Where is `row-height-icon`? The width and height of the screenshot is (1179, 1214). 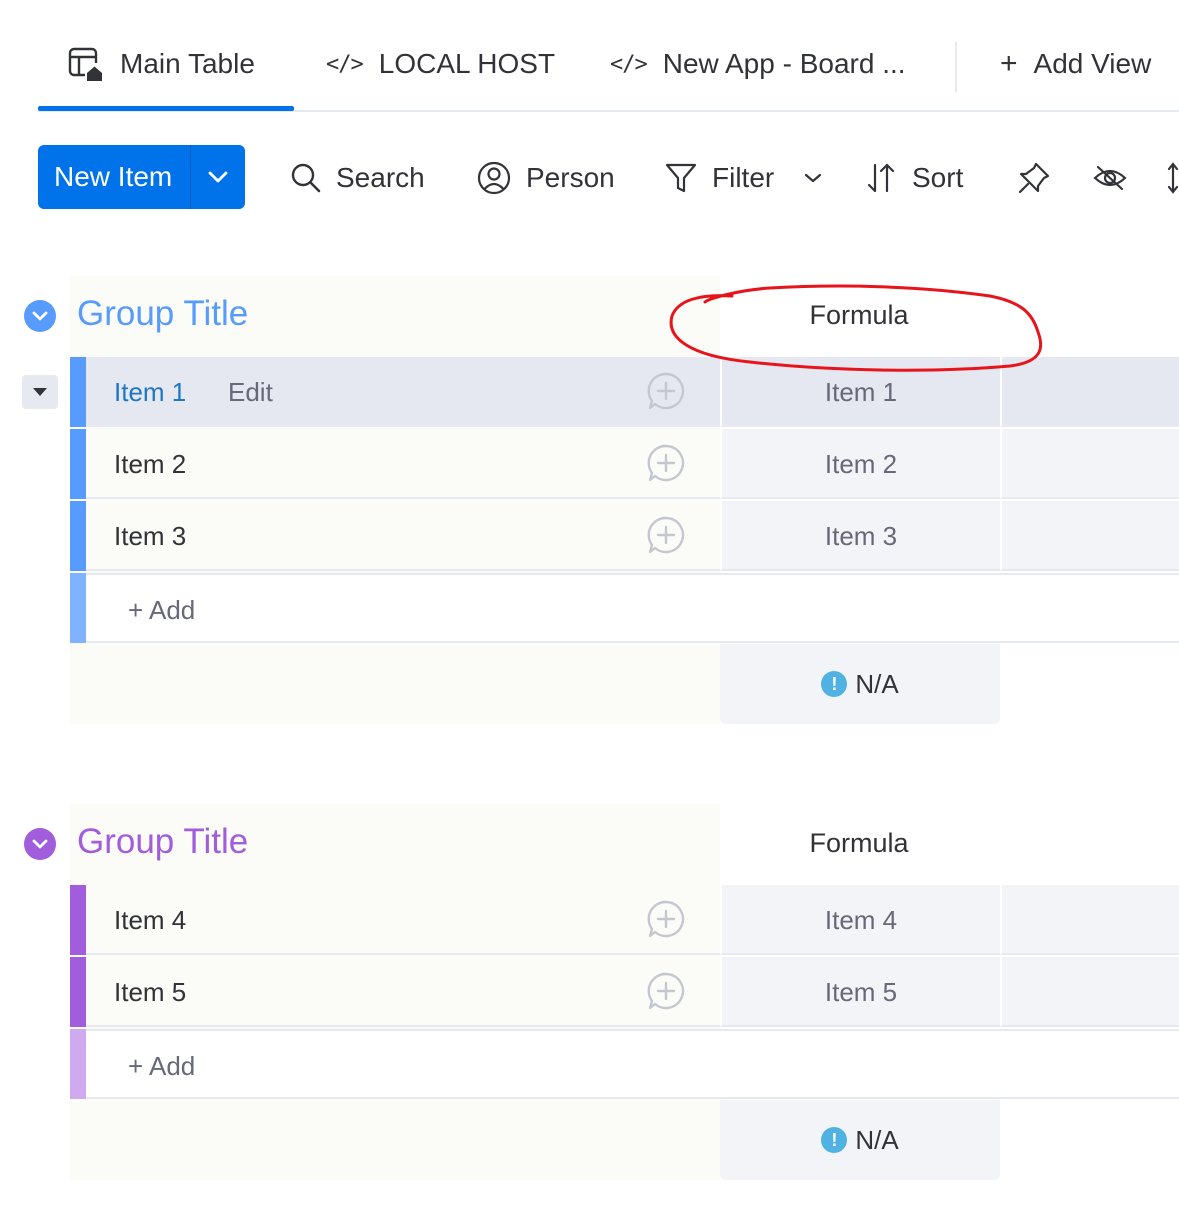 row-height-icon is located at coordinates (1173, 178).